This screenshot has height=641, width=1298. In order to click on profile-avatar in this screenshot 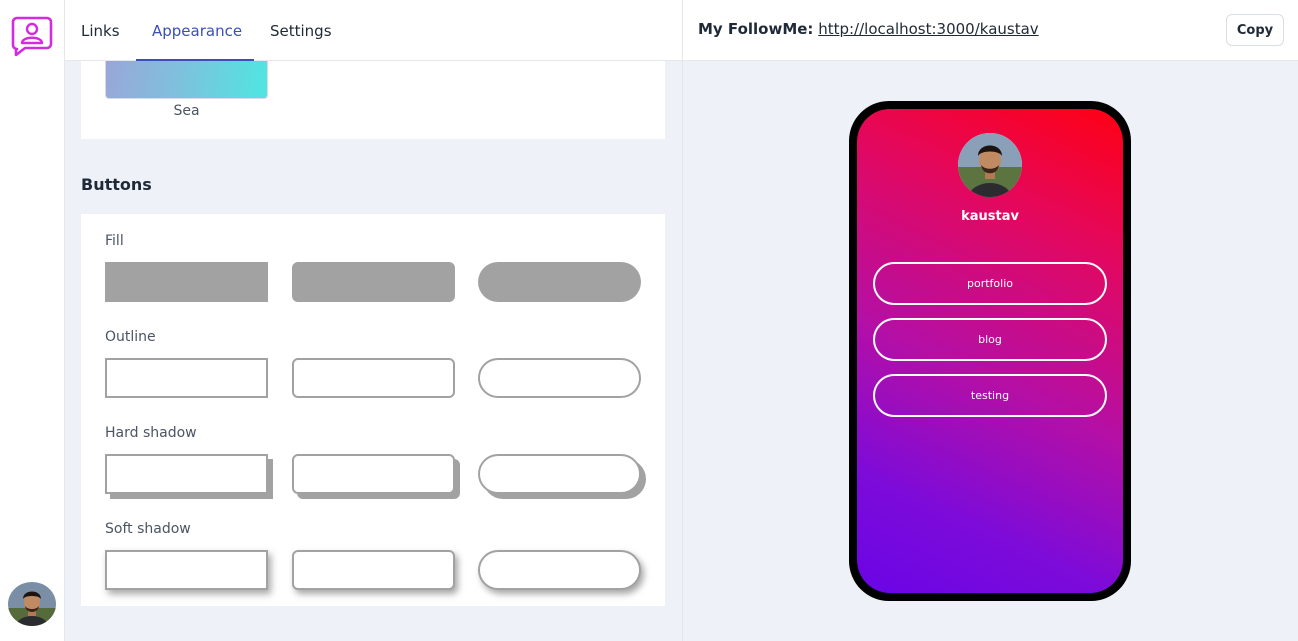, I will do `click(990, 165)`.